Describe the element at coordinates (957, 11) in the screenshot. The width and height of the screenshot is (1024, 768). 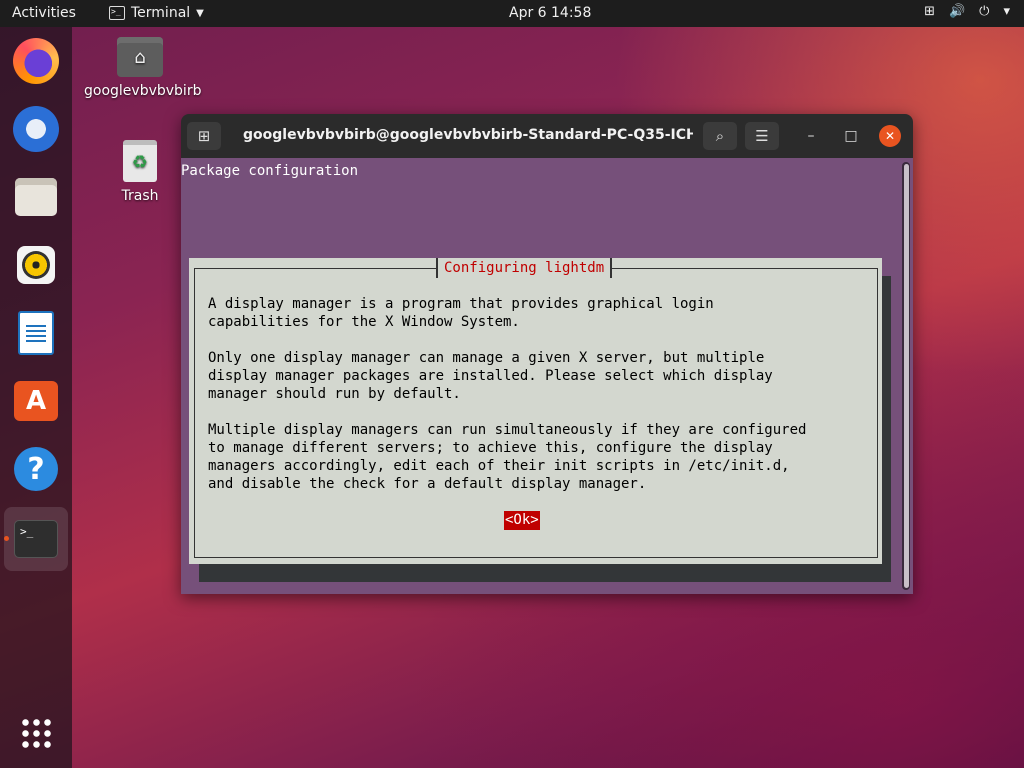
I see `volume-icon: 🔊` at that location.